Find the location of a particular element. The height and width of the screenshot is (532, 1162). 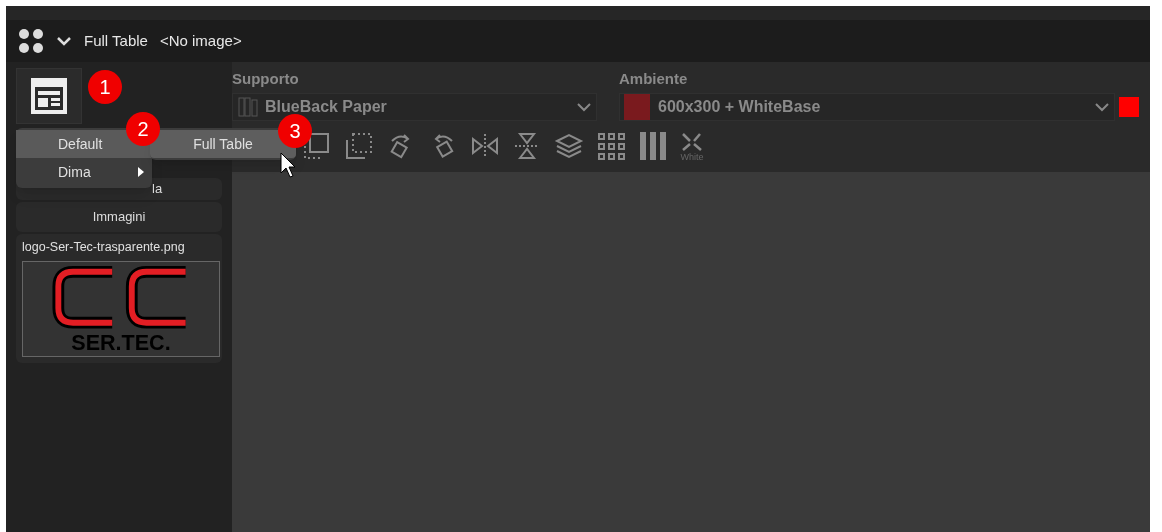

supporto-label: Supporto is located at coordinates (266, 79).